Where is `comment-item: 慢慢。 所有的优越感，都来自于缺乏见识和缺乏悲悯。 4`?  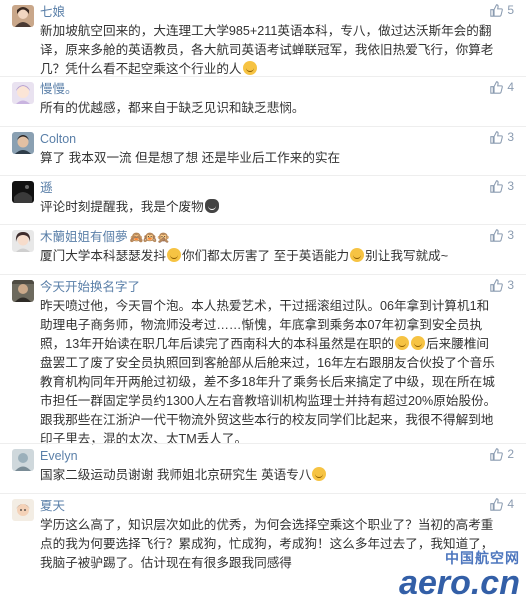 comment-item: 慢慢。 所有的优越感，都来自于缺乏见识和缺乏悲悯。 4 is located at coordinates (263, 101).